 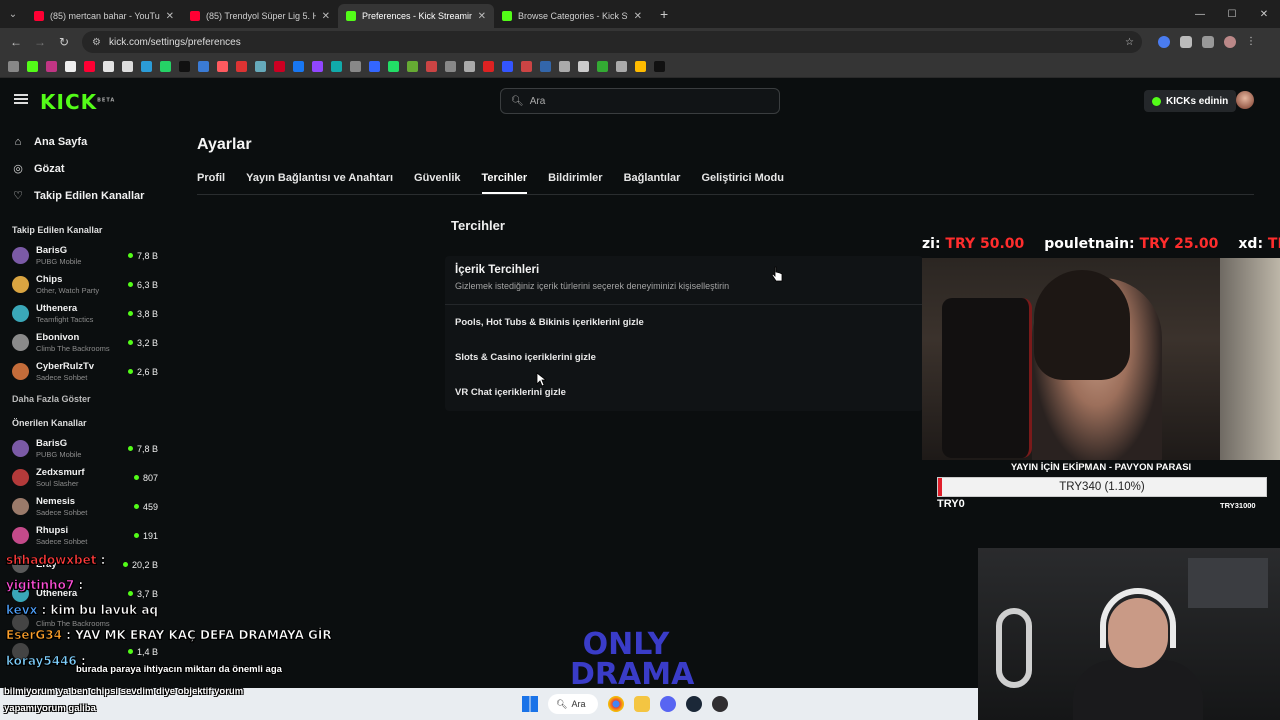 What do you see at coordinates (85, 313) in the screenshot?
I see `channel-row: Uthenera Teamfight Tactics 3,8 B` at bounding box center [85, 313].